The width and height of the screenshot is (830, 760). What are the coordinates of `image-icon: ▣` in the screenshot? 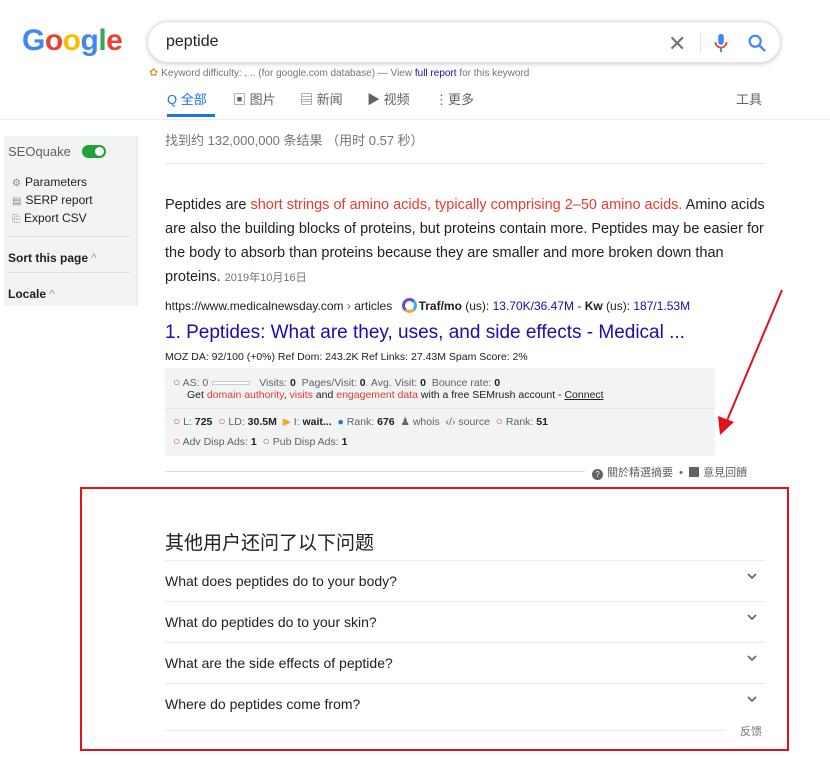 It's located at (240, 99).